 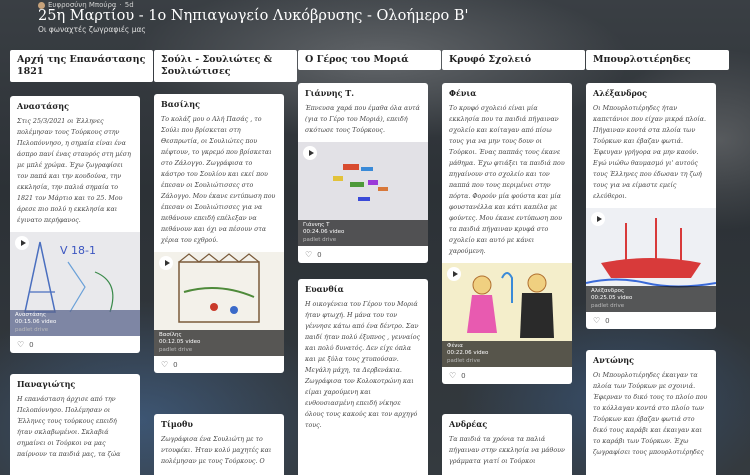 I want to click on video-info: Βασίλης 00:12.05 video padlet drive, so click(x=219, y=343).